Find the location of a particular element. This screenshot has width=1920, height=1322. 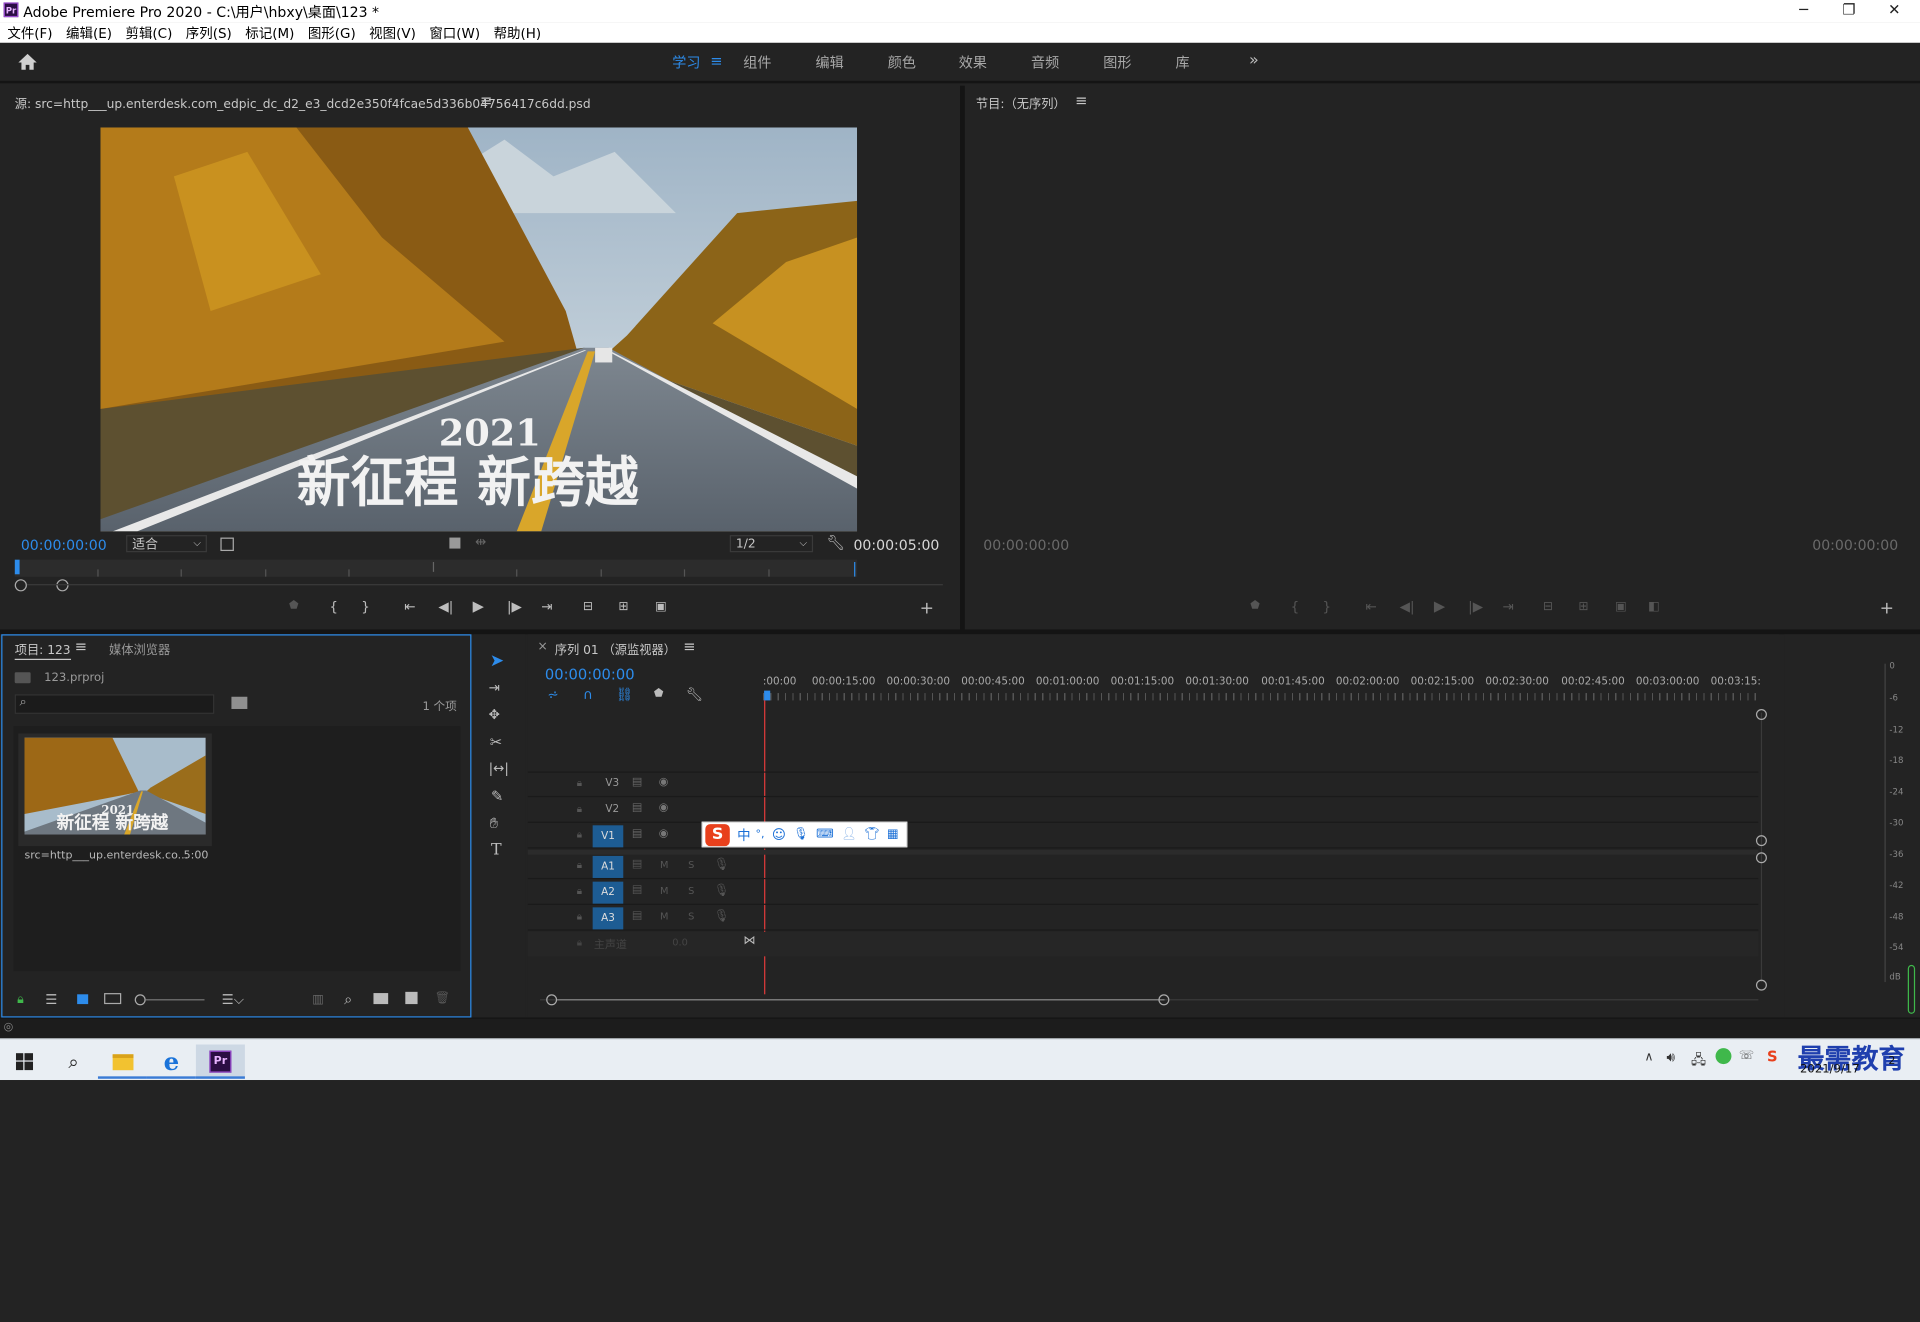

track-label-v3: V3 is located at coordinates (612, 783).